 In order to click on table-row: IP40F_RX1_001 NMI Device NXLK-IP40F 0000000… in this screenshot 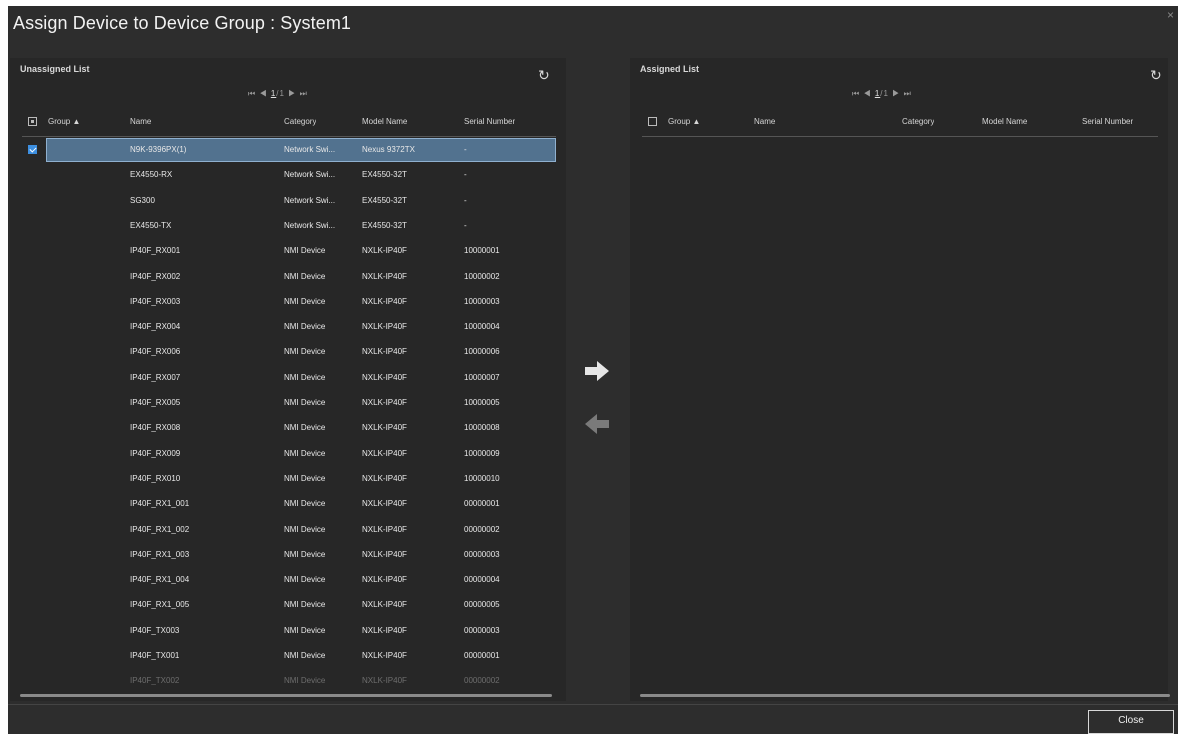, I will do `click(289, 504)`.